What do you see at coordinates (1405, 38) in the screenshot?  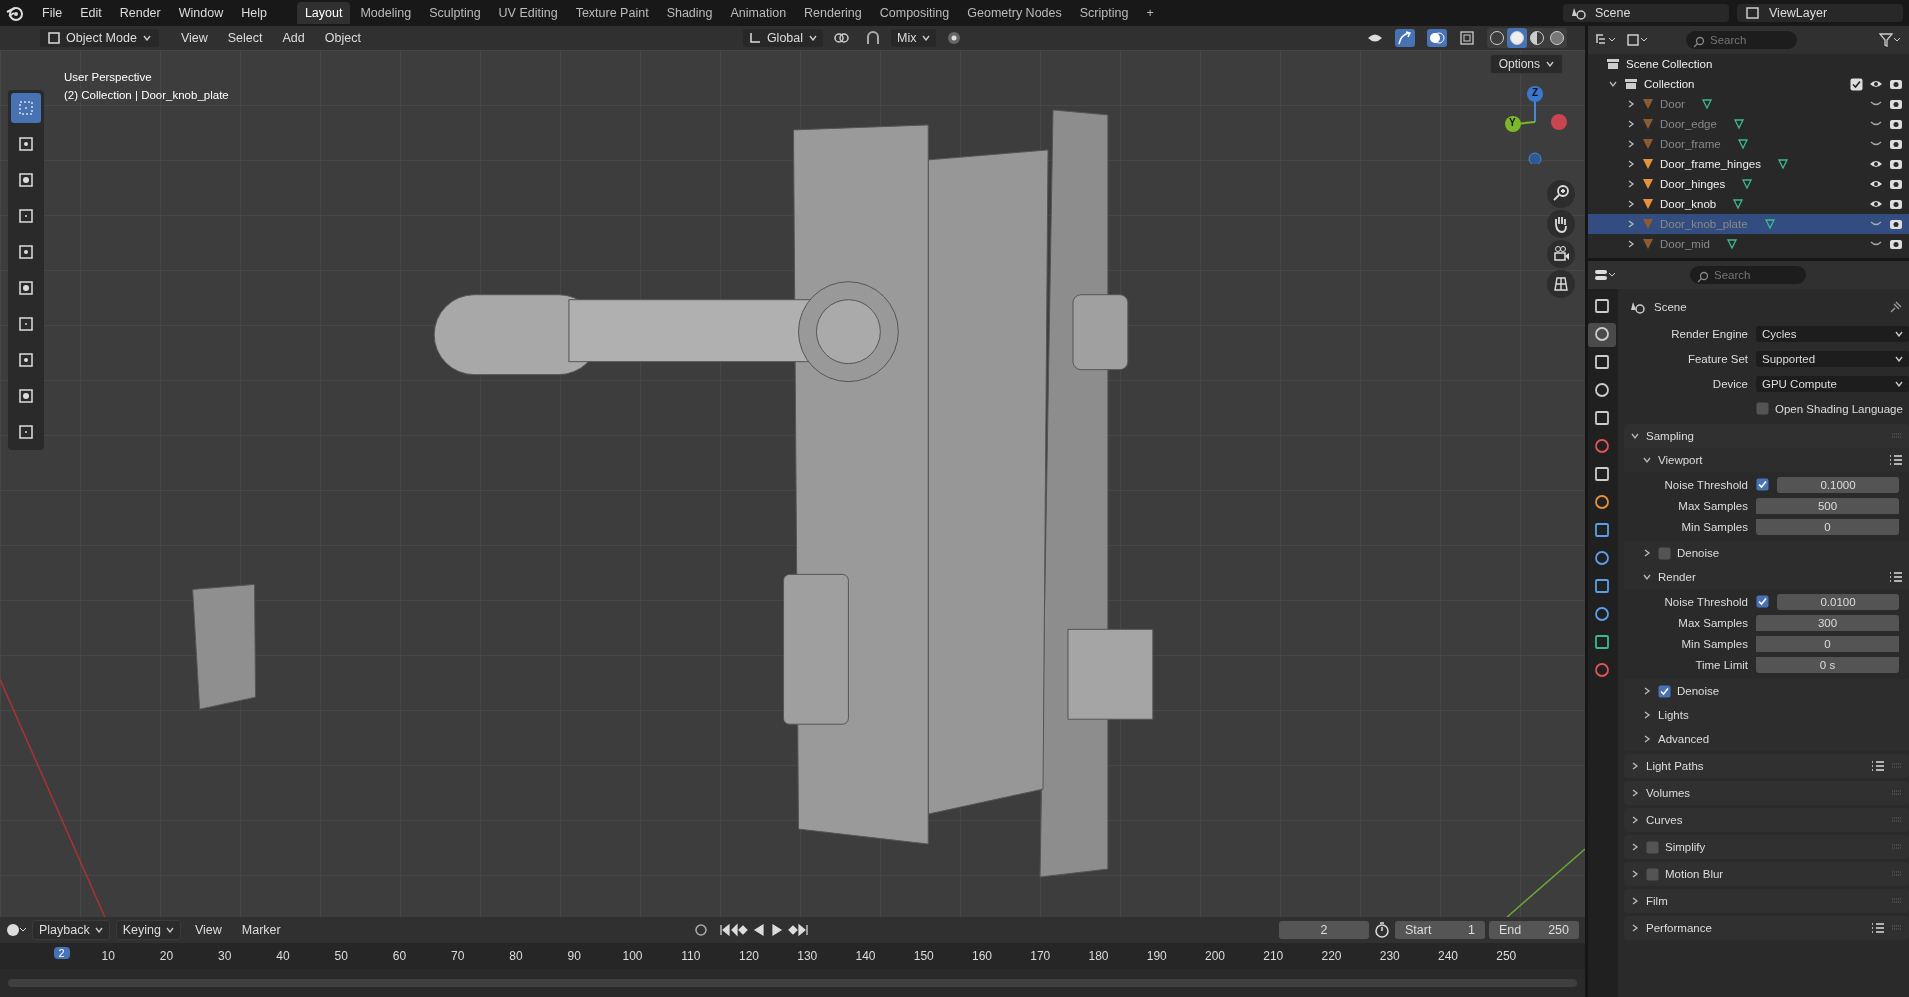 I see `gizmo-toggle-icon` at bounding box center [1405, 38].